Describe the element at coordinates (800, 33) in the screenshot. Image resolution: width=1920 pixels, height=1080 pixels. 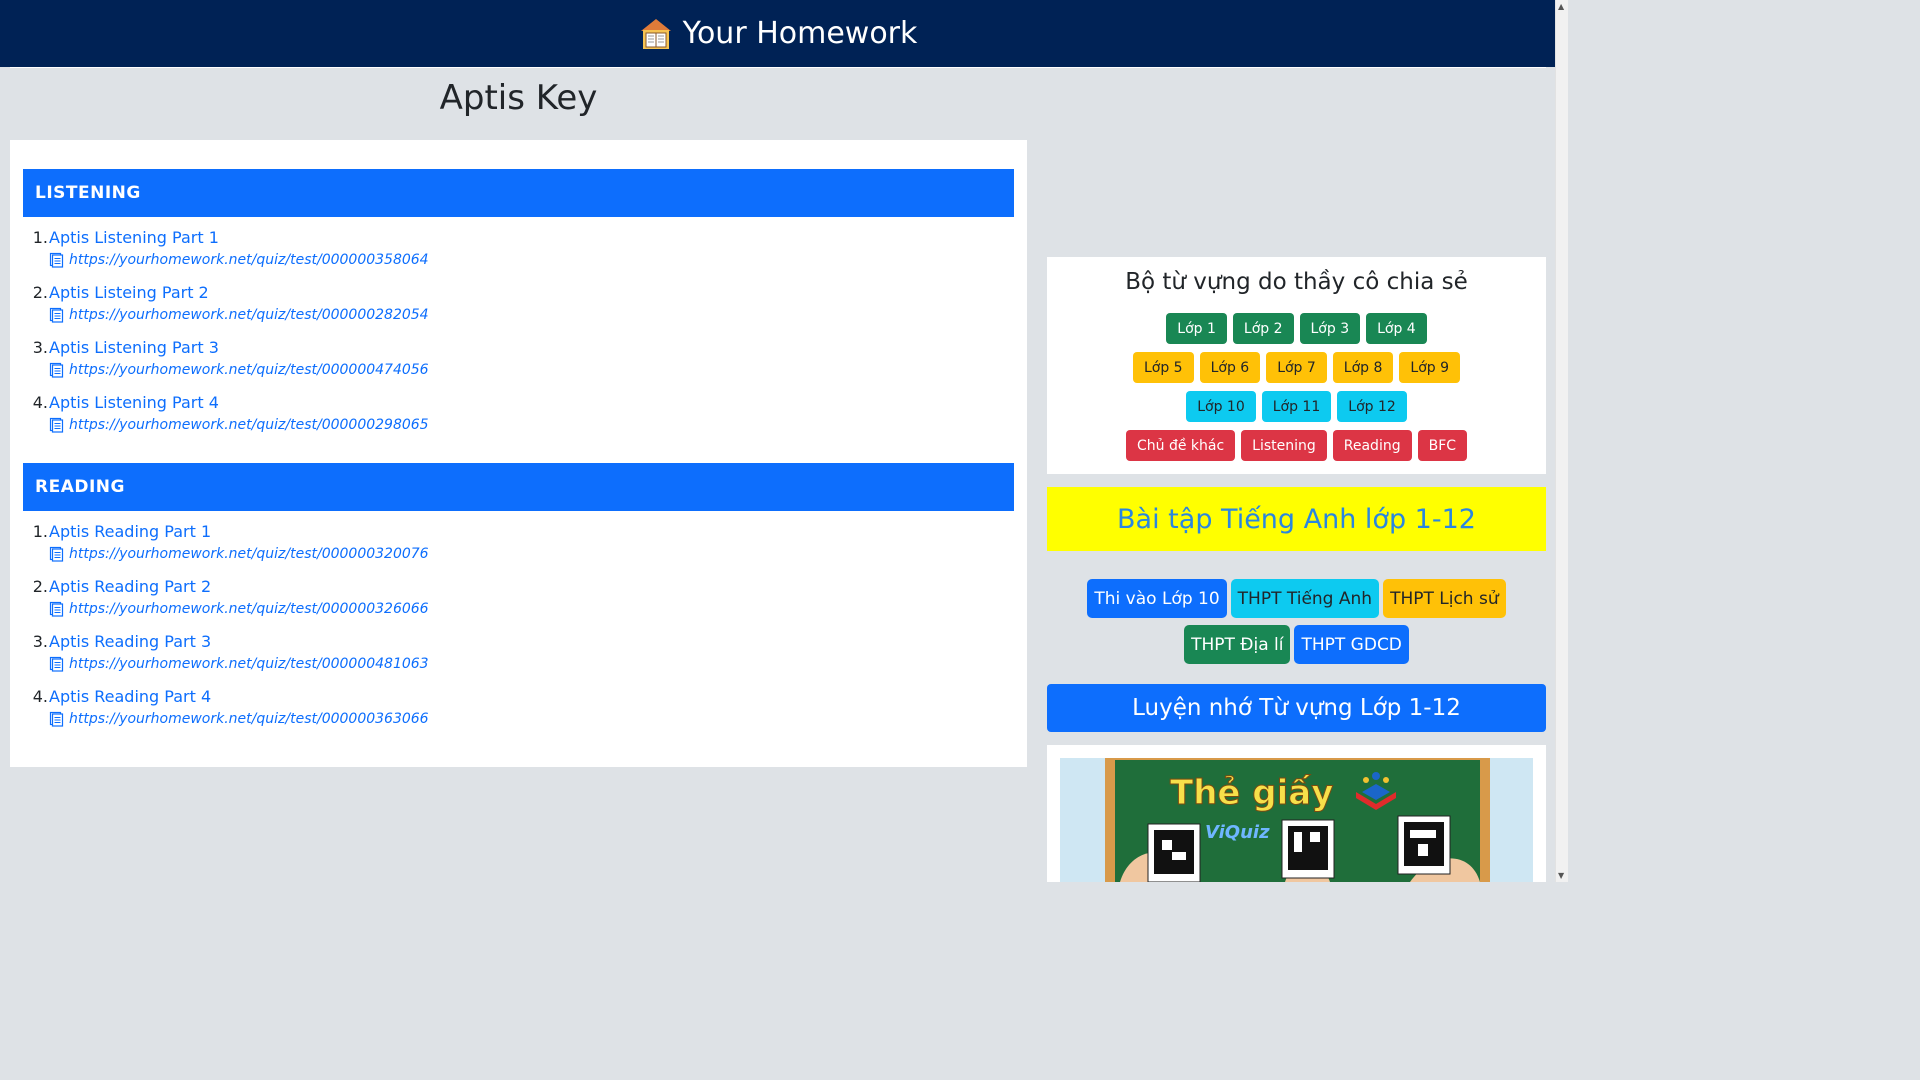
I see `site-title: Your Homework` at that location.